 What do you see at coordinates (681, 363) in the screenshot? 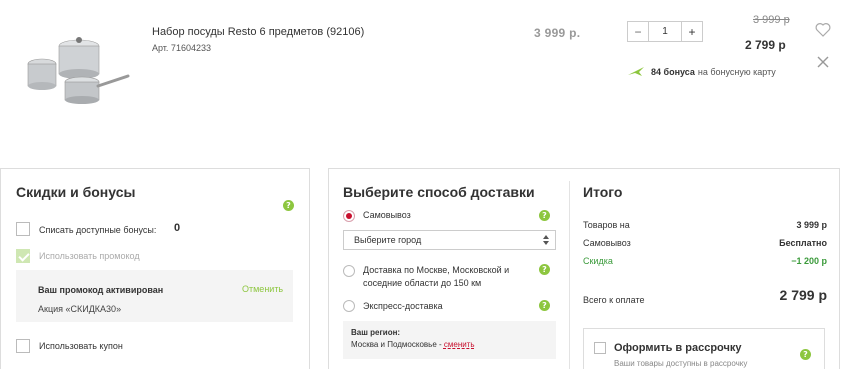
I see `installment-subtitle: Ваши товары доступны в рассрочку` at bounding box center [681, 363].